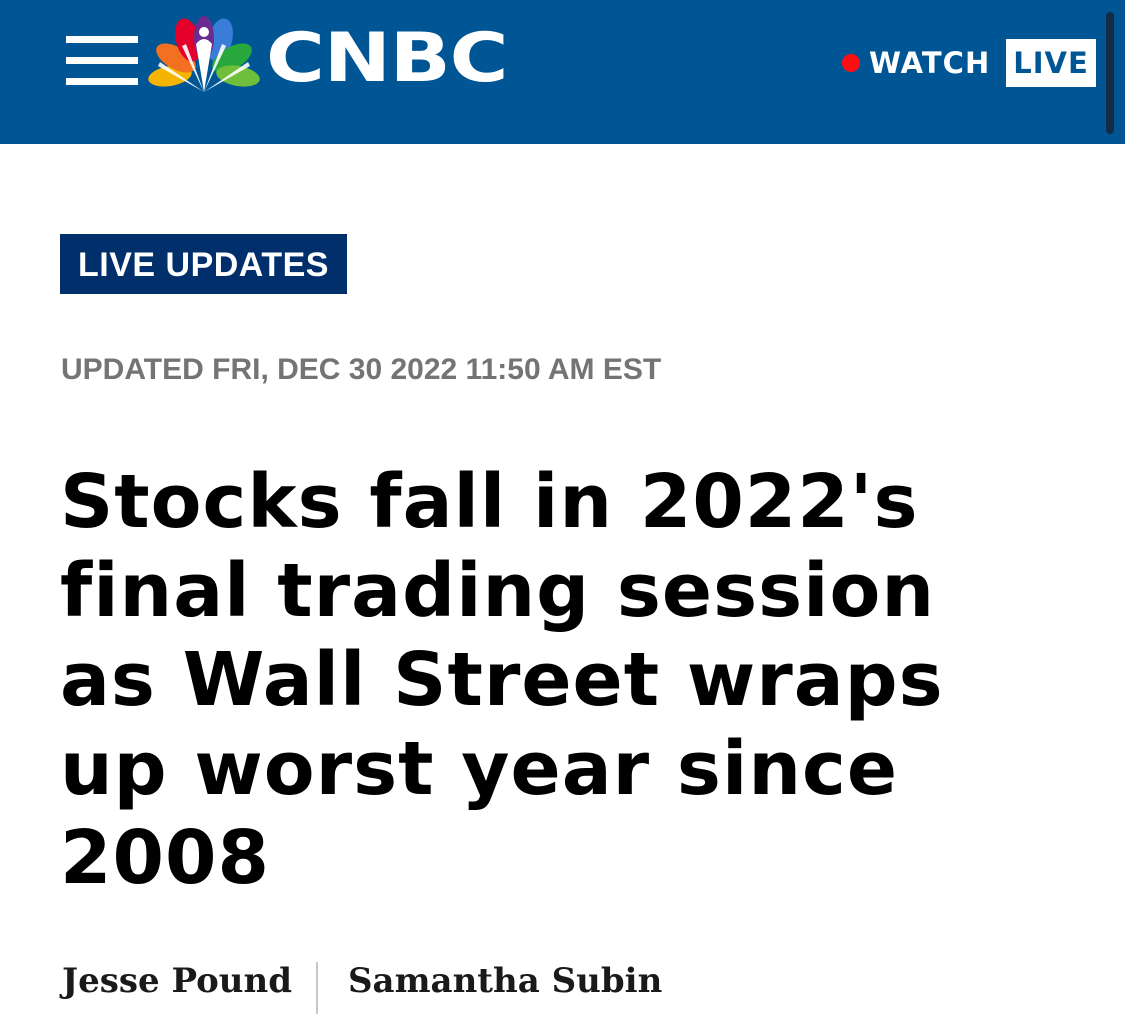  Describe the element at coordinates (204, 54) in the screenshot. I see `nbc-peacock-icon` at that location.